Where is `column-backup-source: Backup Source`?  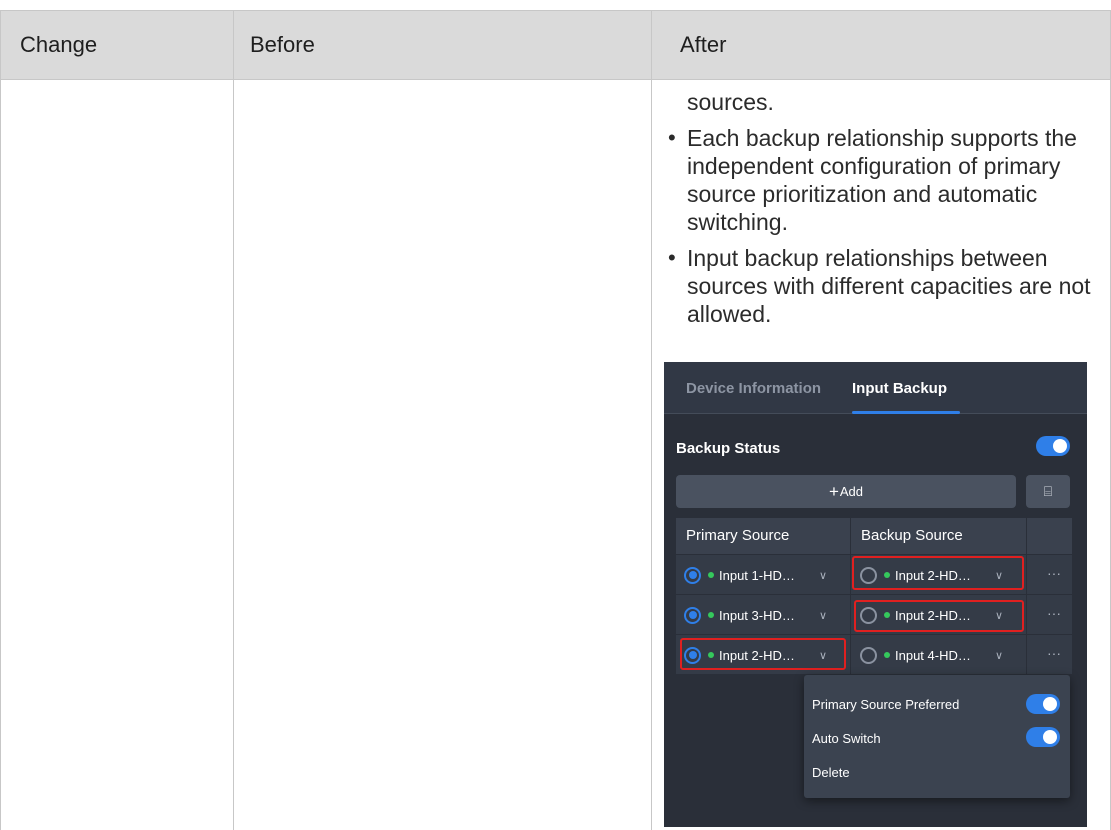 column-backup-source: Backup Source is located at coordinates (912, 535).